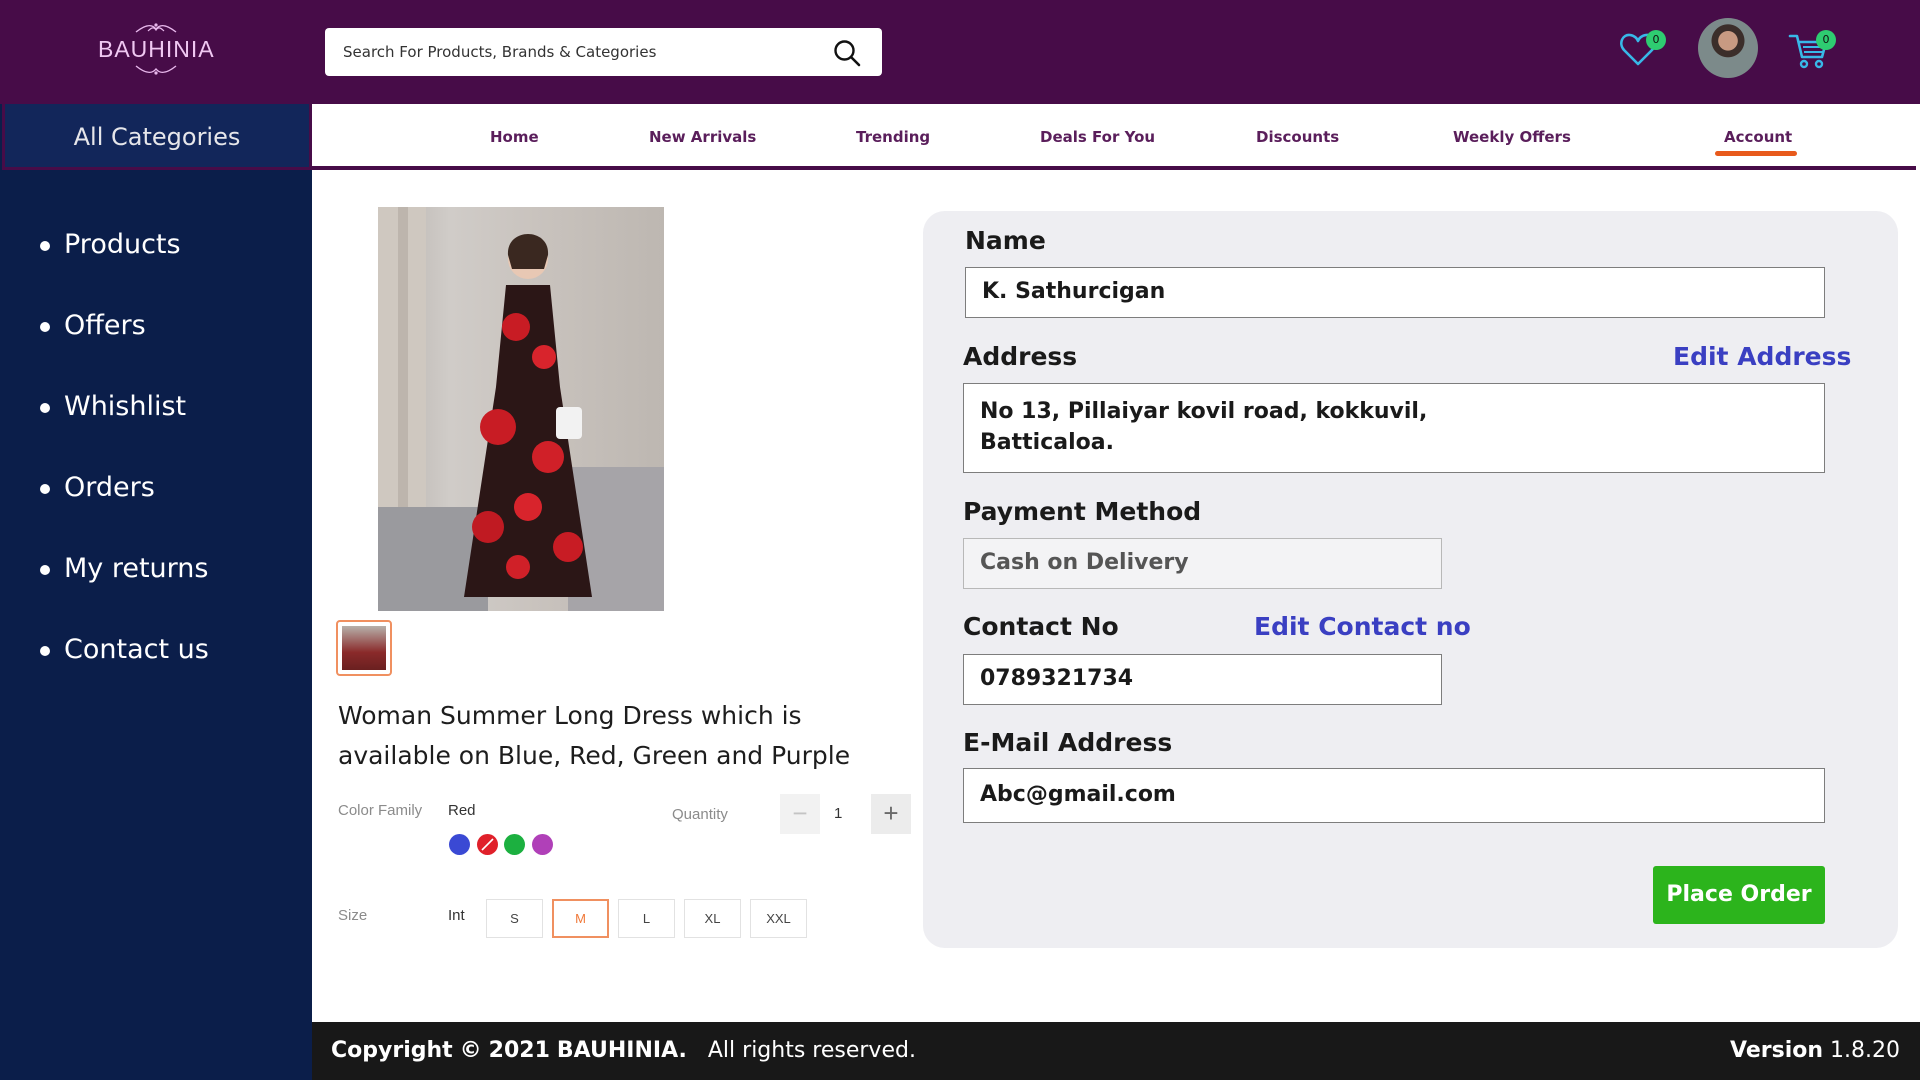 Image resolution: width=1920 pixels, height=1080 pixels. I want to click on dress-image, so click(521, 409).